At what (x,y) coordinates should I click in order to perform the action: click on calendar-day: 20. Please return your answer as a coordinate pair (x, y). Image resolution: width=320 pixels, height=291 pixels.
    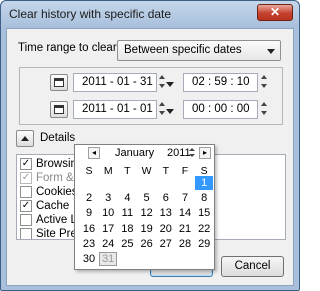
    Looking at the image, I should click on (166, 229).